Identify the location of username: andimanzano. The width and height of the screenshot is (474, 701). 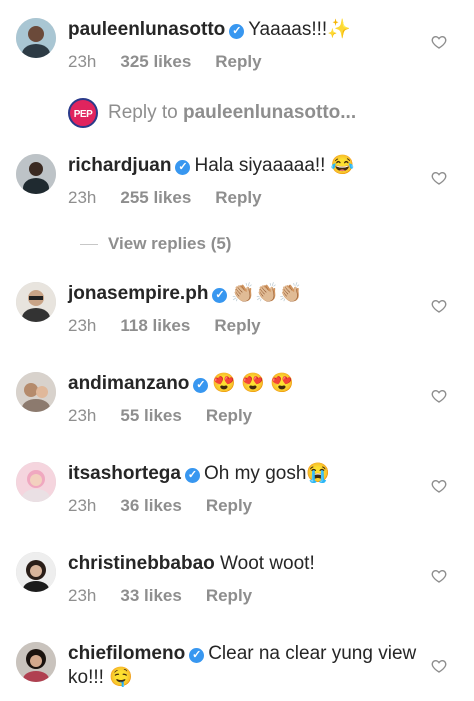
(128, 383).